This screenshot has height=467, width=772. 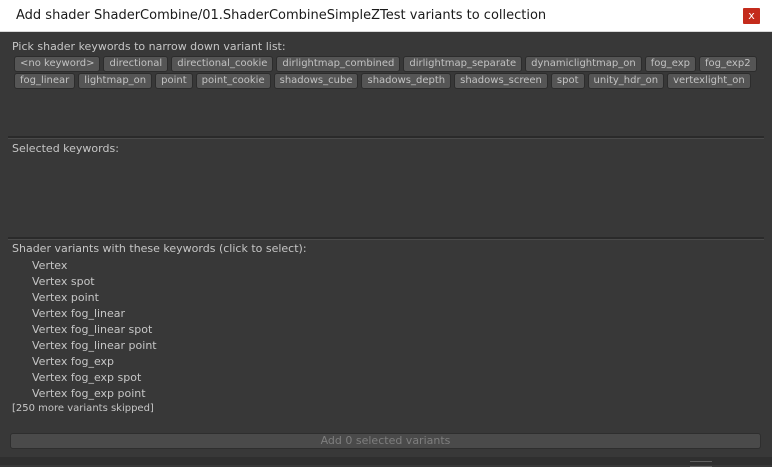 I want to click on selected-keywords-label: Selected keywords:, so click(x=65, y=148).